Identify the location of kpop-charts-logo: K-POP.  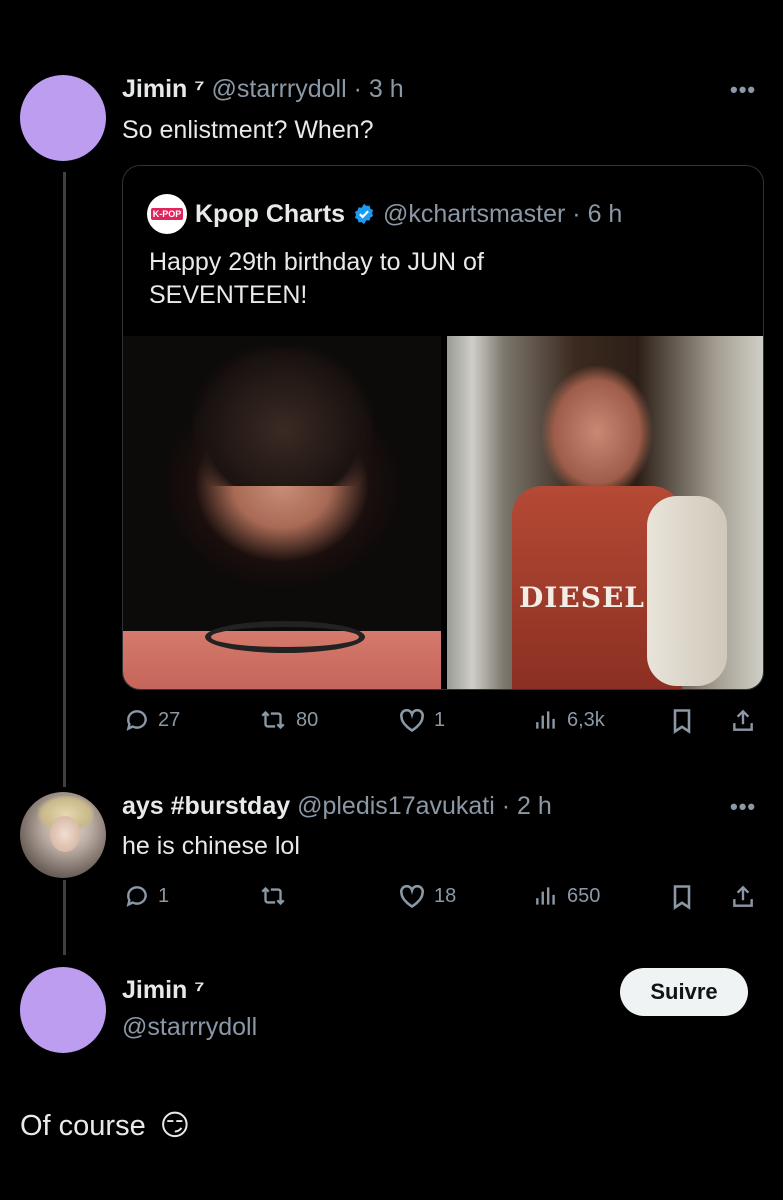
(167, 214).